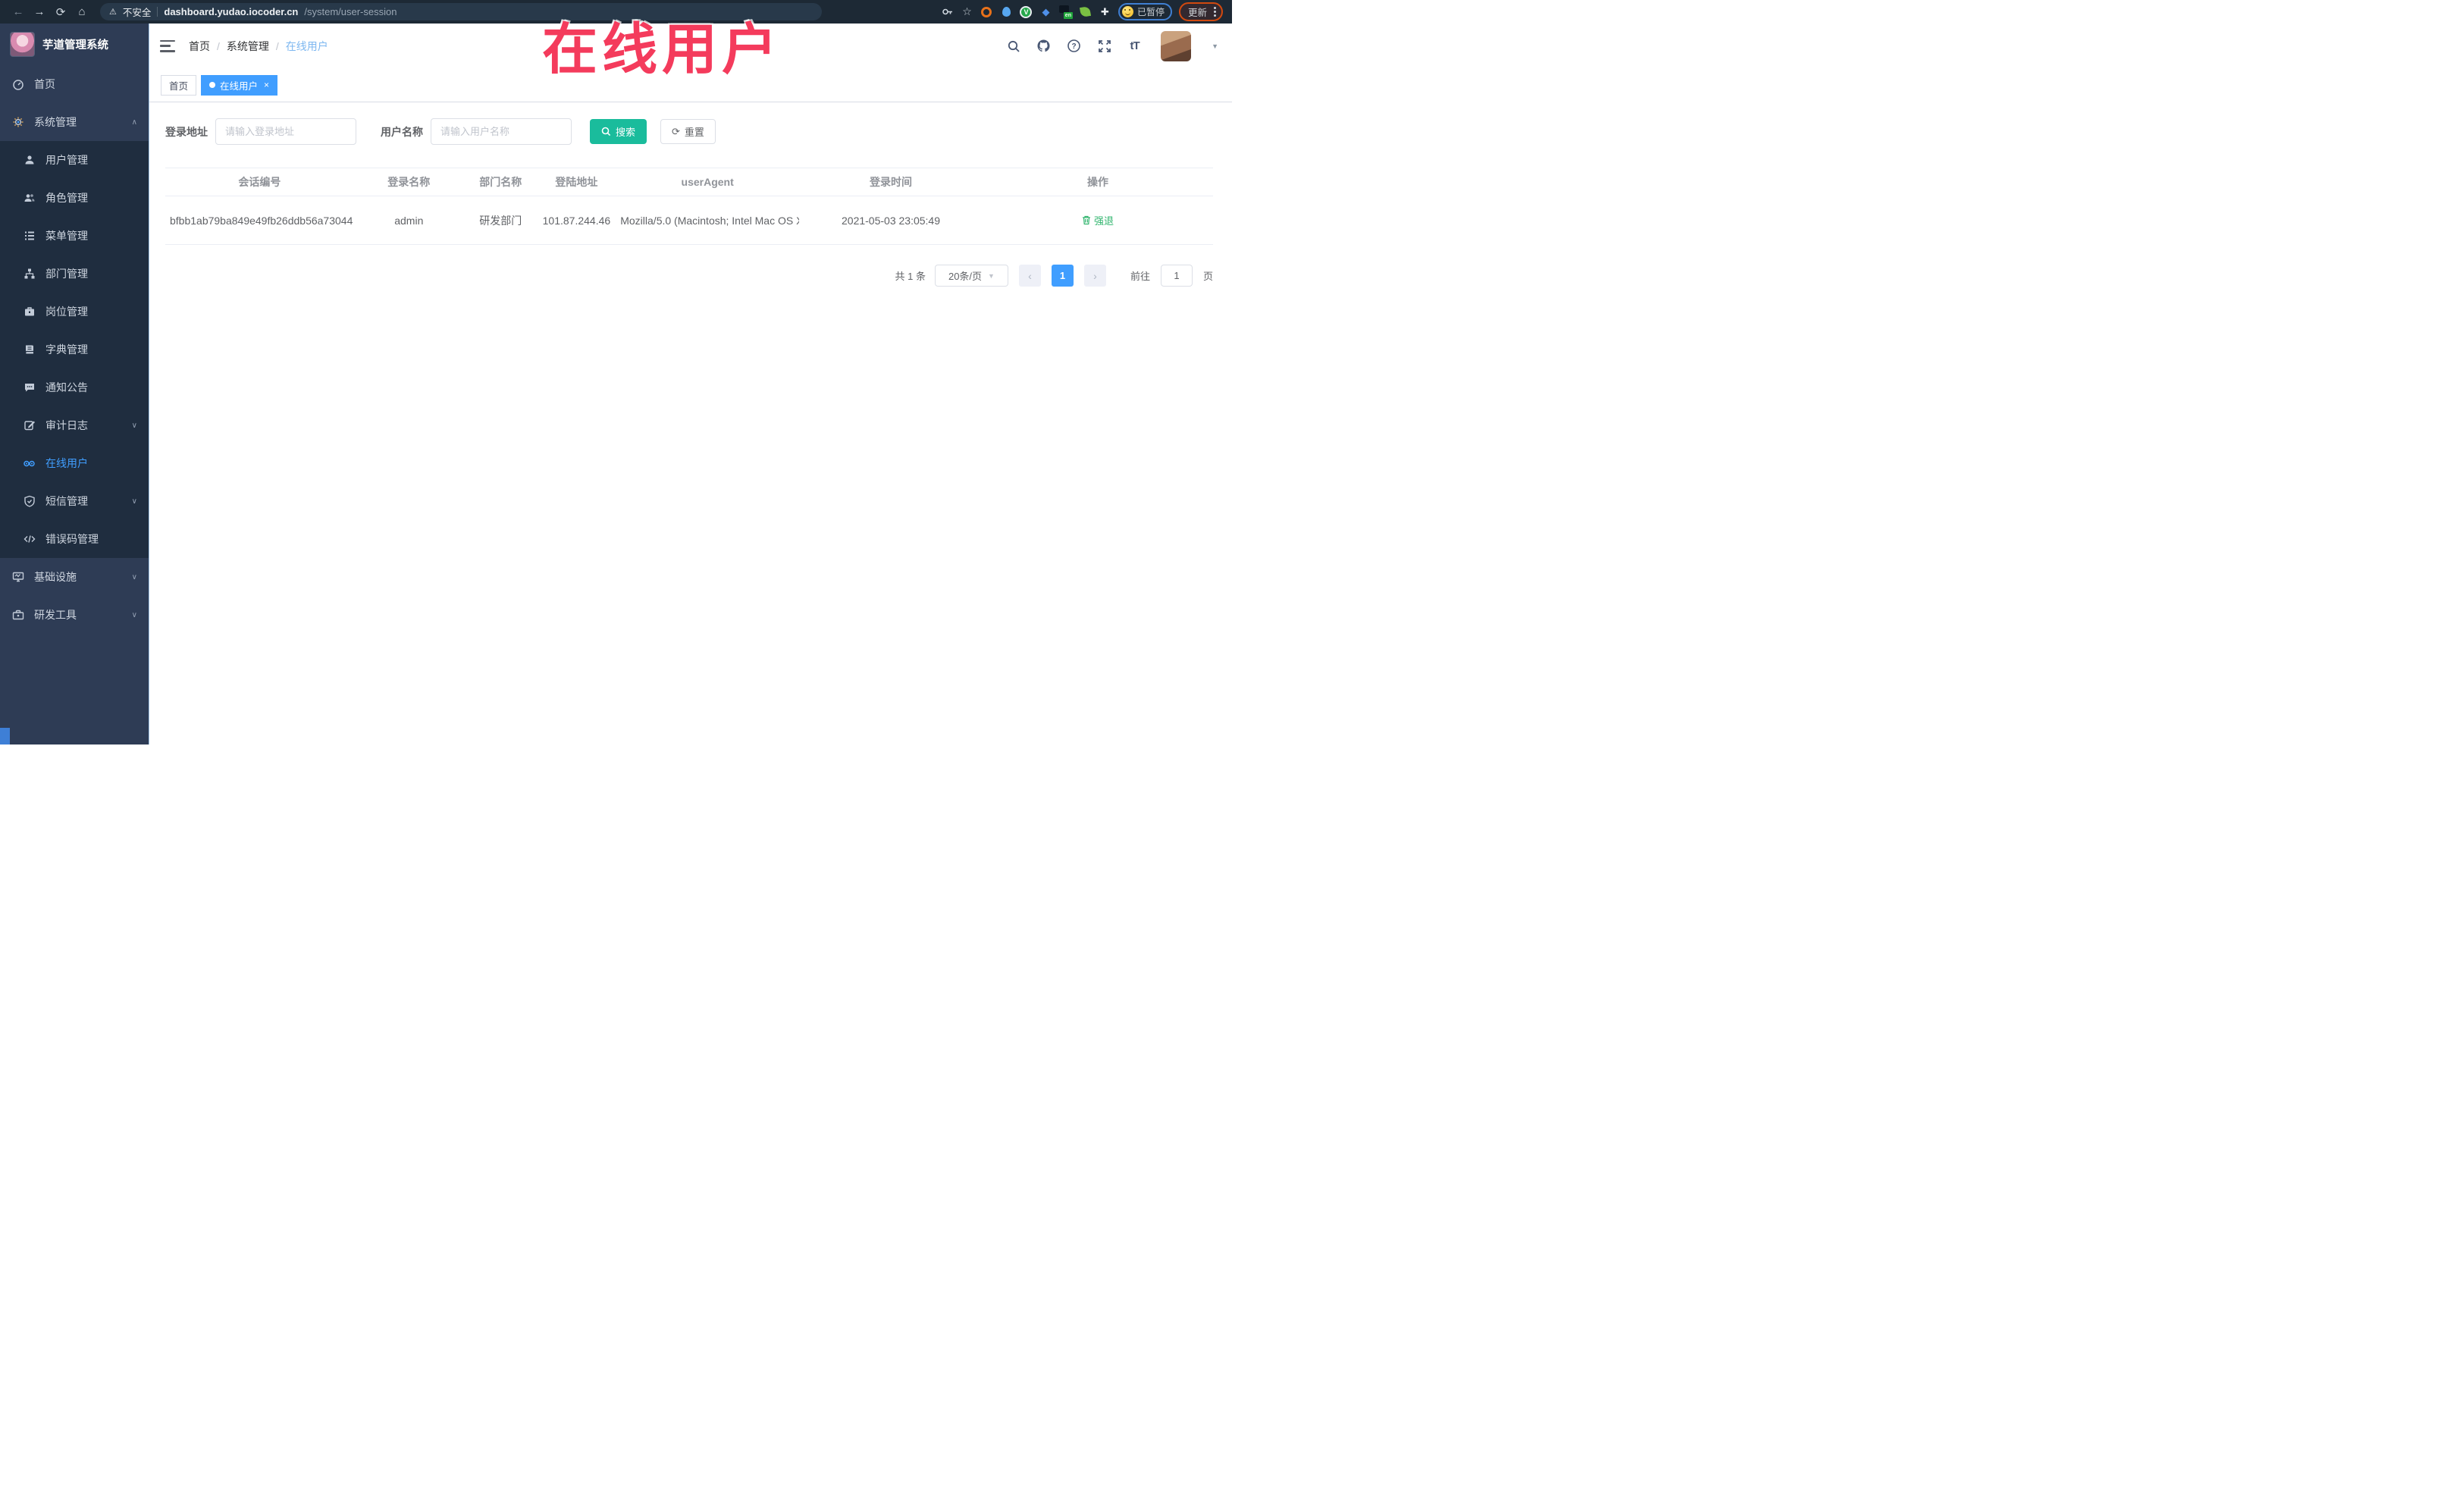 The width and height of the screenshot is (2464, 1489). I want to click on cell-login-address: 101.87.244.46, so click(576, 221).